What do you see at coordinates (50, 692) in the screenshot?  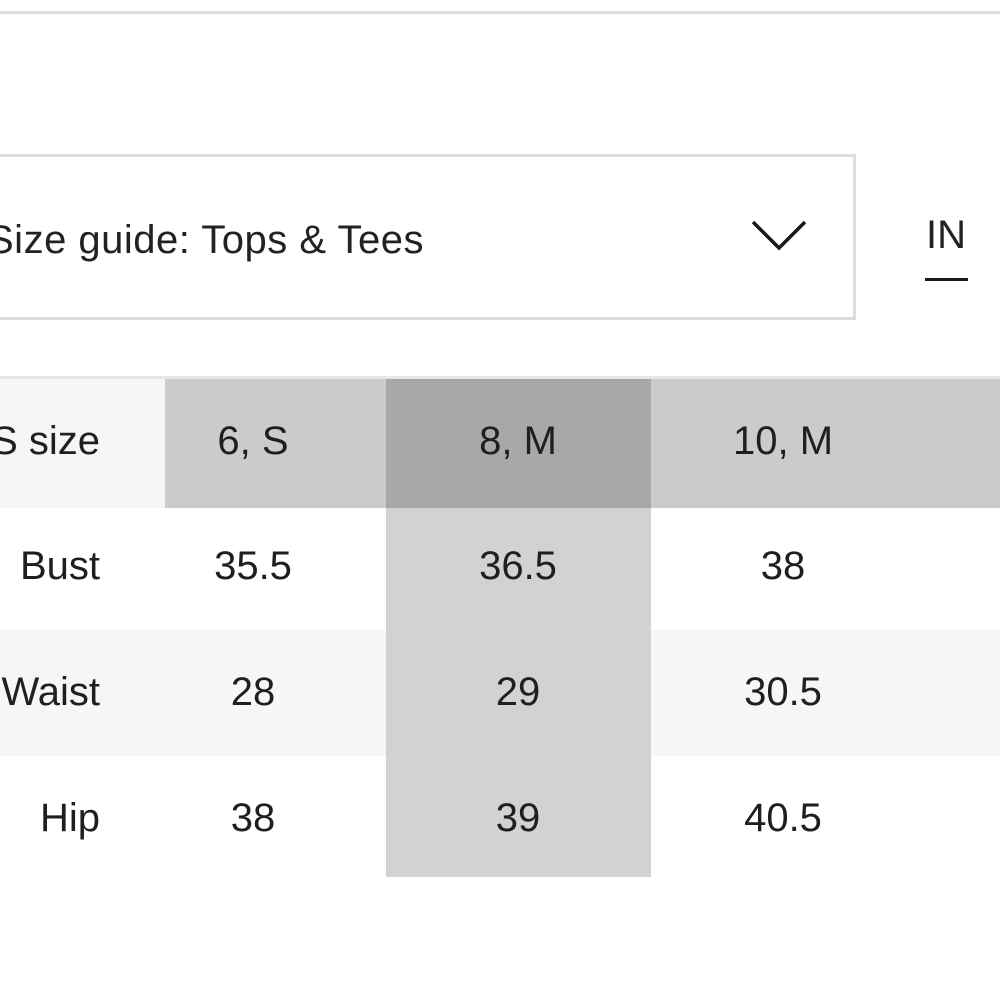 I see `row-label-waist: Waist` at bounding box center [50, 692].